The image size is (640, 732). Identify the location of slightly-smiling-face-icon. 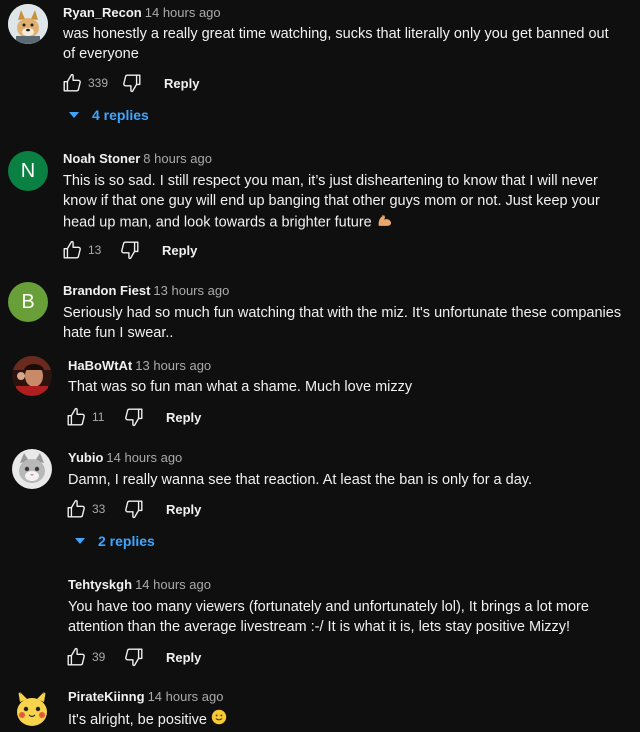
(219, 720).